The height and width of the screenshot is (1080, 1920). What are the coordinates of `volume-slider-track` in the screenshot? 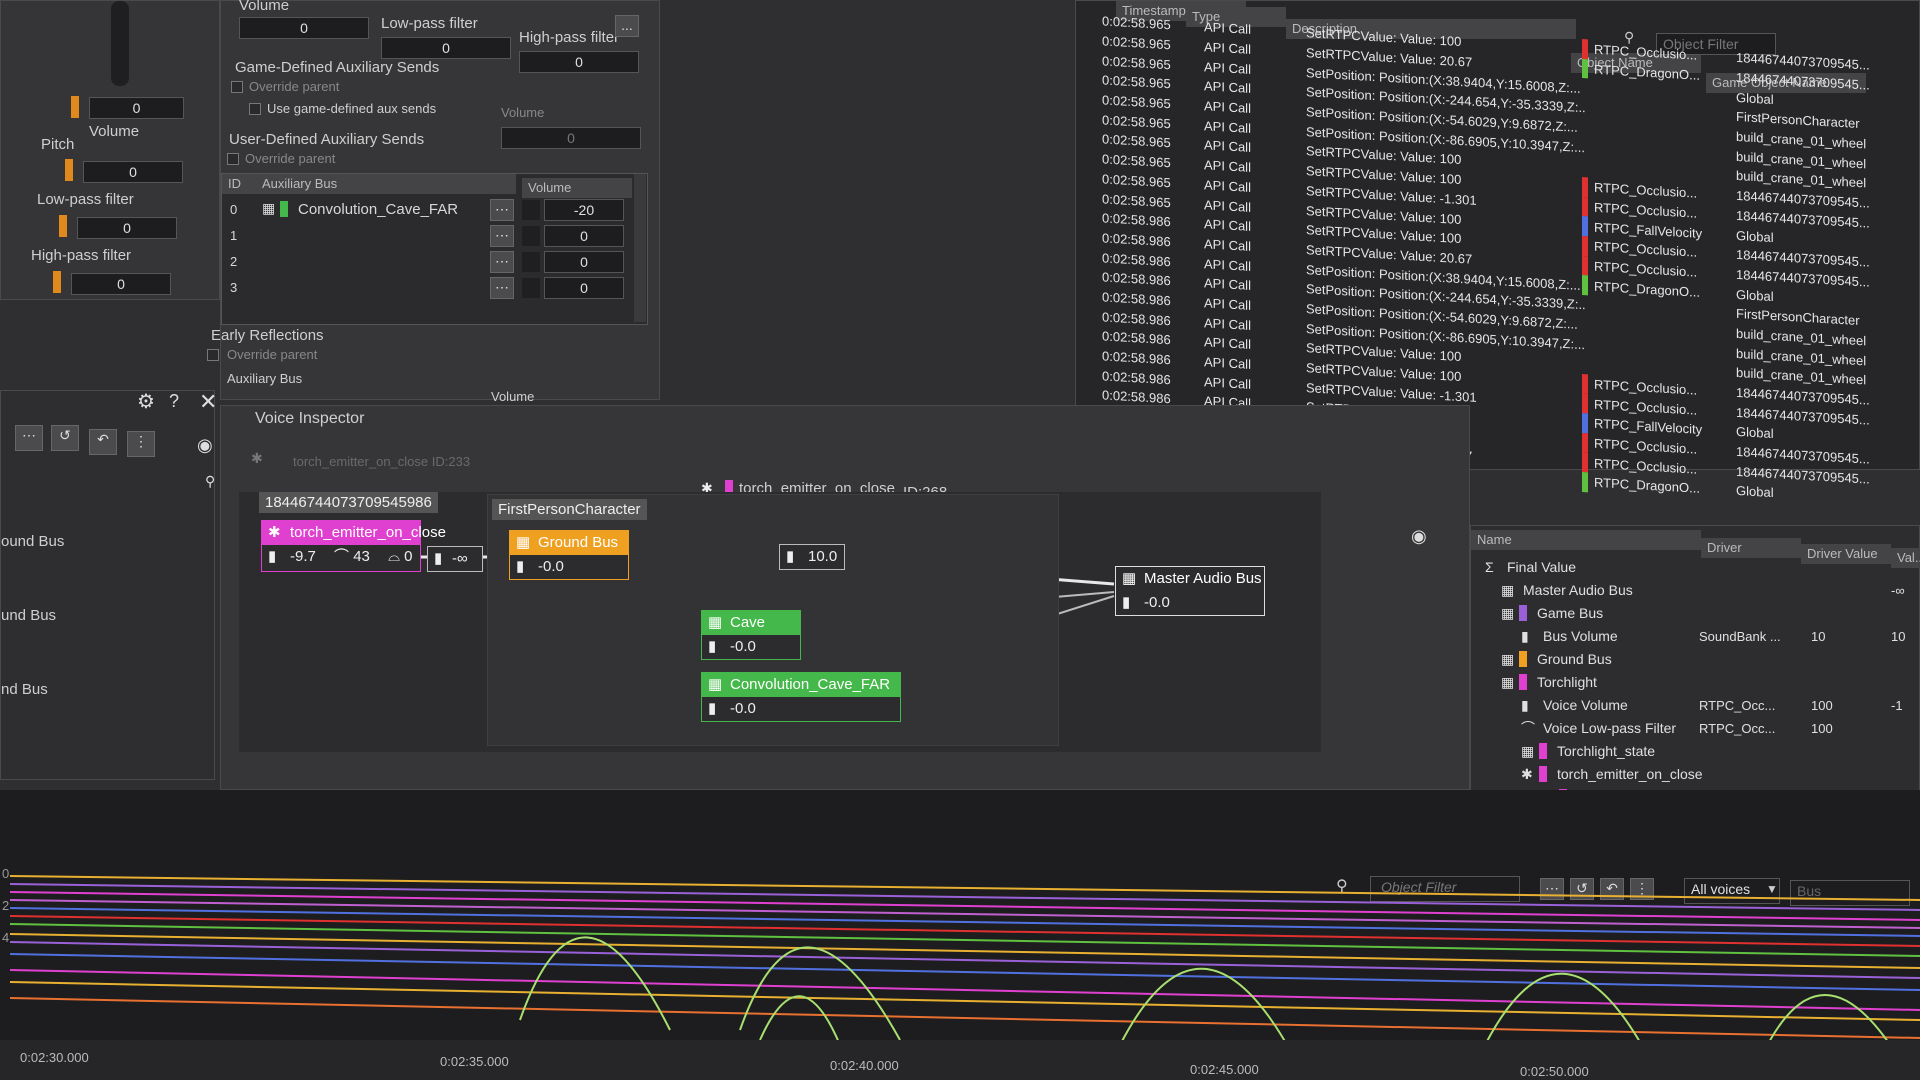 It's located at (120, 43).